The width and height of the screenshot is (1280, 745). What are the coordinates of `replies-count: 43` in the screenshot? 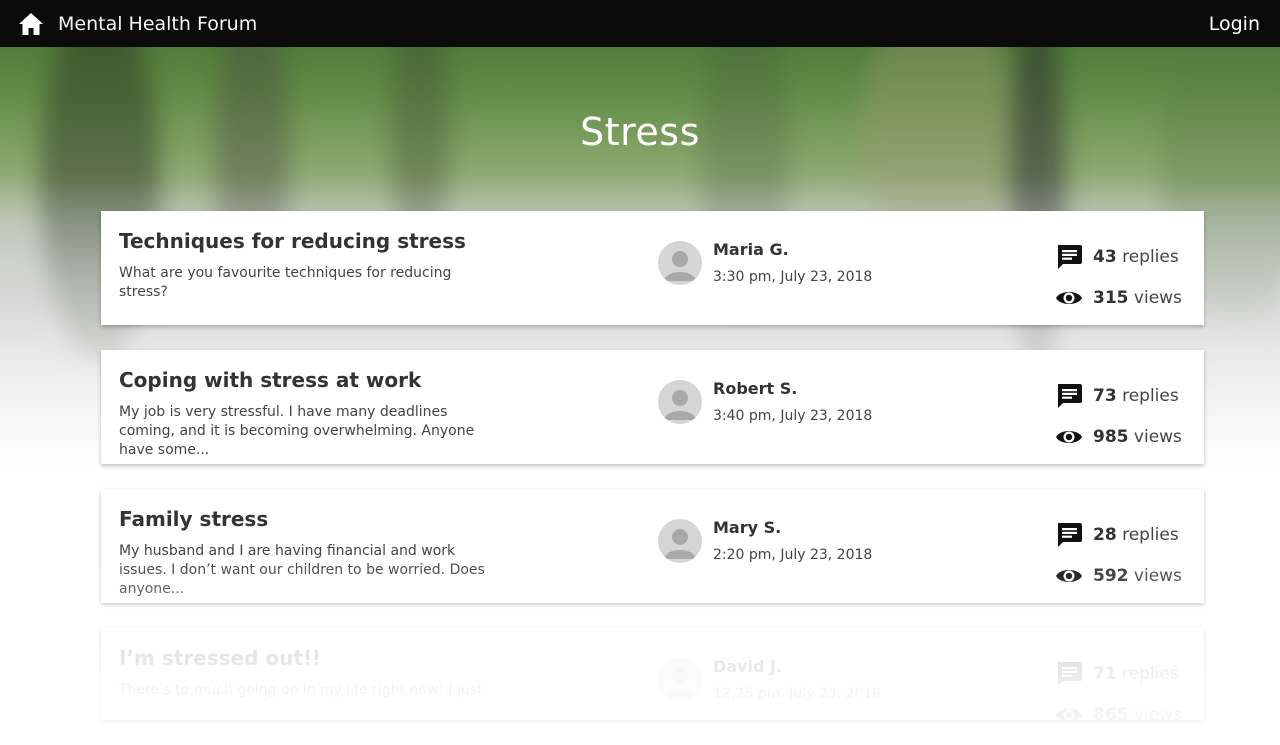 It's located at (1105, 256).